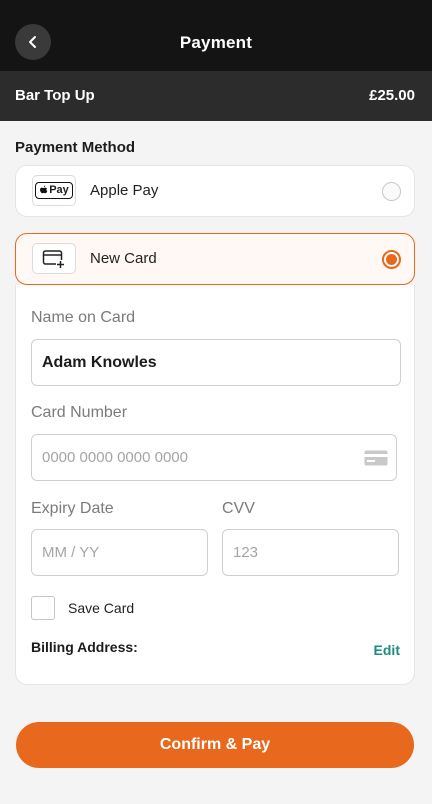 Image resolution: width=432 pixels, height=804 pixels. I want to click on payment-option-label: Apple Pay, so click(124, 190).